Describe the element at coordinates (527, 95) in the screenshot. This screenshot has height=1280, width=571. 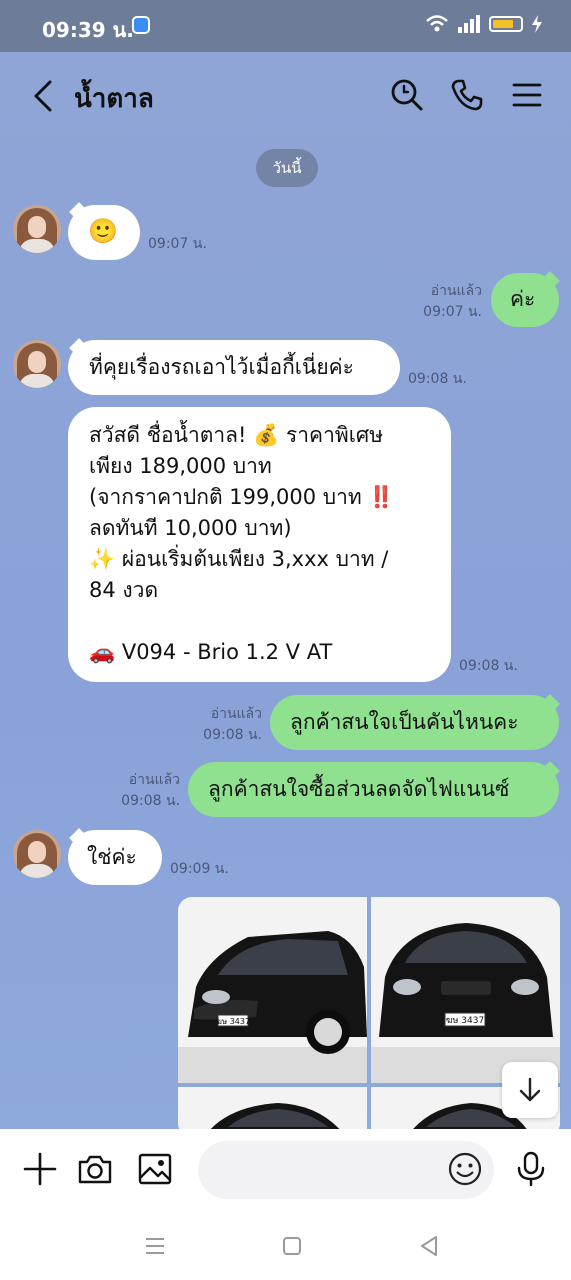
I see `menu-icon` at that location.